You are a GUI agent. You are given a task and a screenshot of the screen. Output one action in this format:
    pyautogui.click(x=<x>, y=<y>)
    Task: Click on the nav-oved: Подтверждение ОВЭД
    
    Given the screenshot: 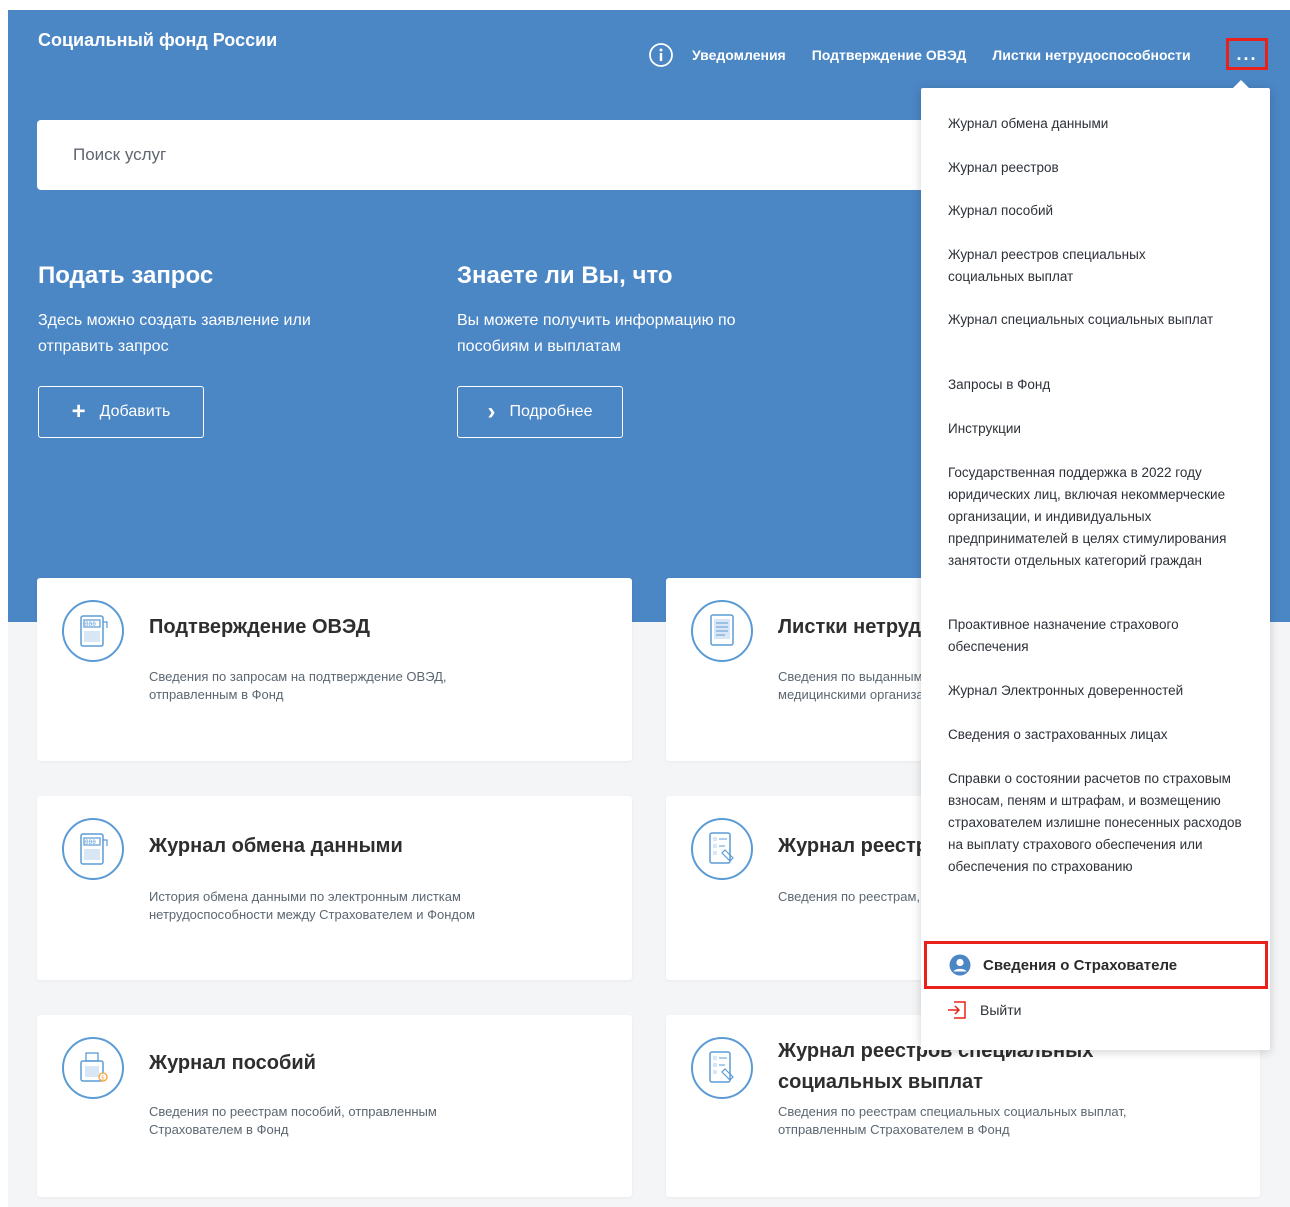 What is the action you would take?
    pyautogui.click(x=889, y=55)
    